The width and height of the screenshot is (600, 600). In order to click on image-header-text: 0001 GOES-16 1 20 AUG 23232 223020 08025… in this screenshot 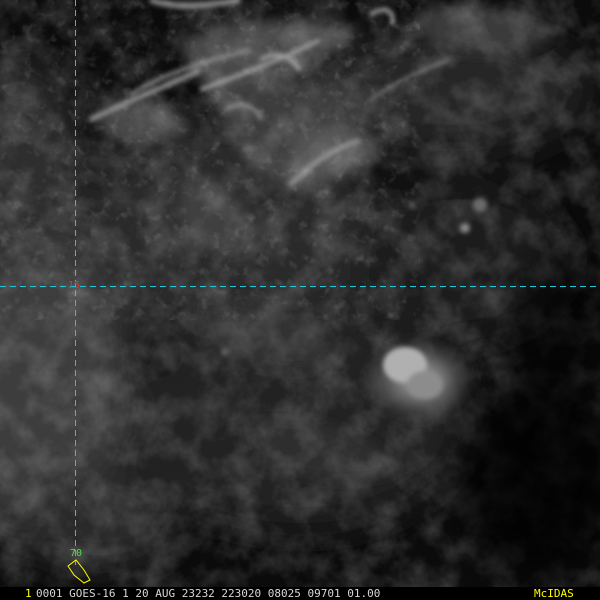, I will do `click(208, 593)`.